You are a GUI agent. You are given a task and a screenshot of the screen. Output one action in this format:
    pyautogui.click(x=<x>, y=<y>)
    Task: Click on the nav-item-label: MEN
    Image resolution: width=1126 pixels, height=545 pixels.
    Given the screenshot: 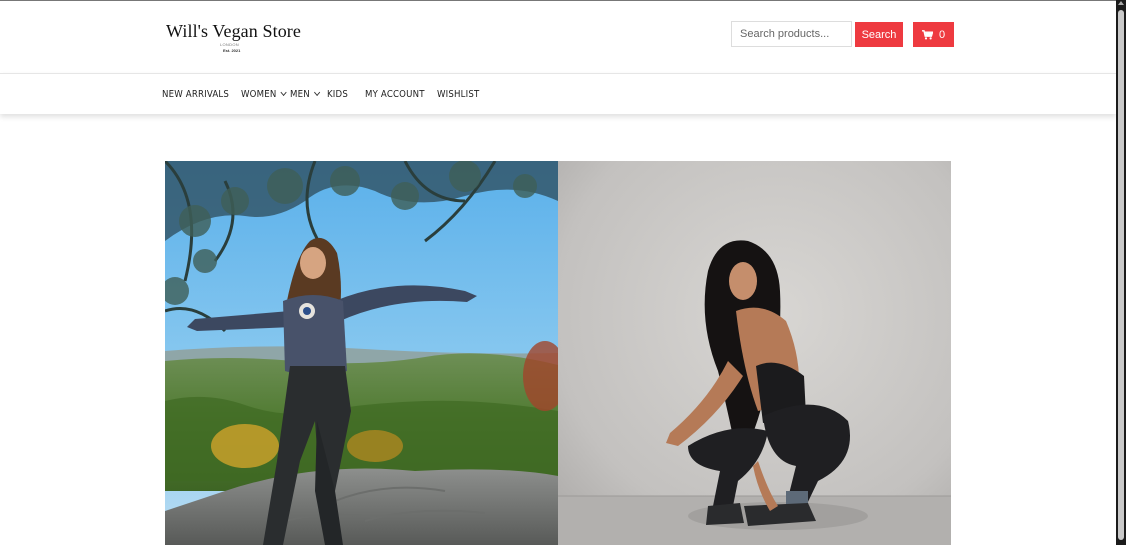 What is the action you would take?
    pyautogui.click(x=300, y=94)
    